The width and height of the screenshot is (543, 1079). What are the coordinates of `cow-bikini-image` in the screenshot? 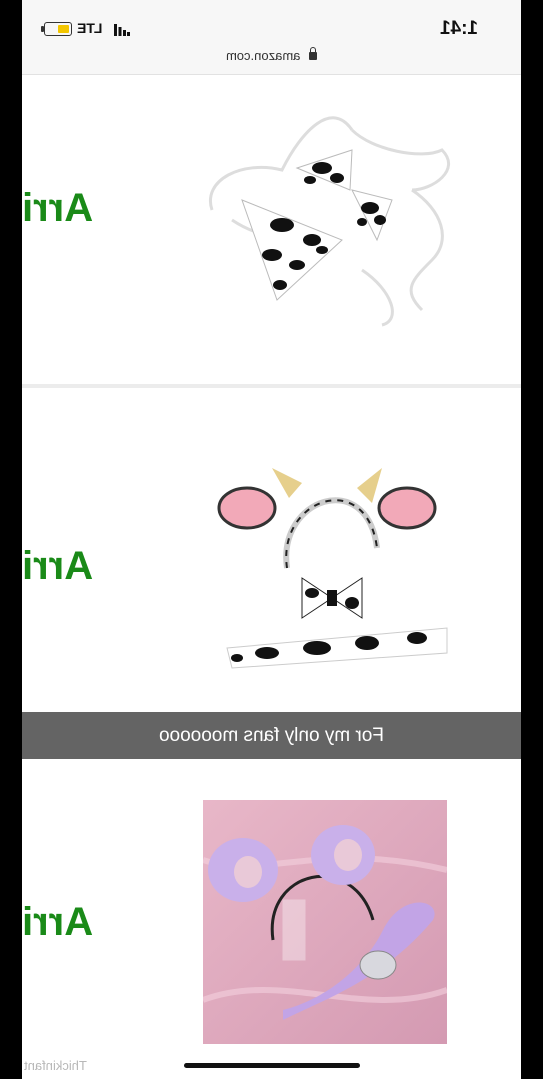 It's located at (329, 221).